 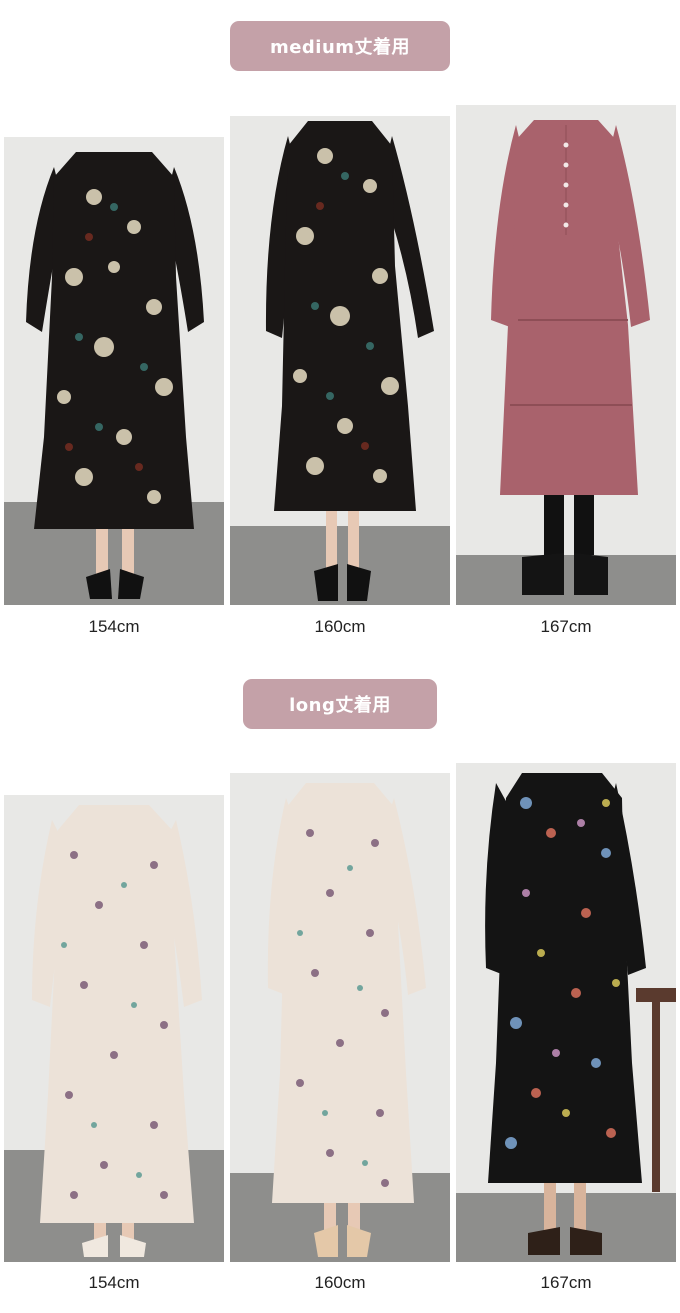 I want to click on height-label-long-167: 167cm, so click(x=566, y=1282).